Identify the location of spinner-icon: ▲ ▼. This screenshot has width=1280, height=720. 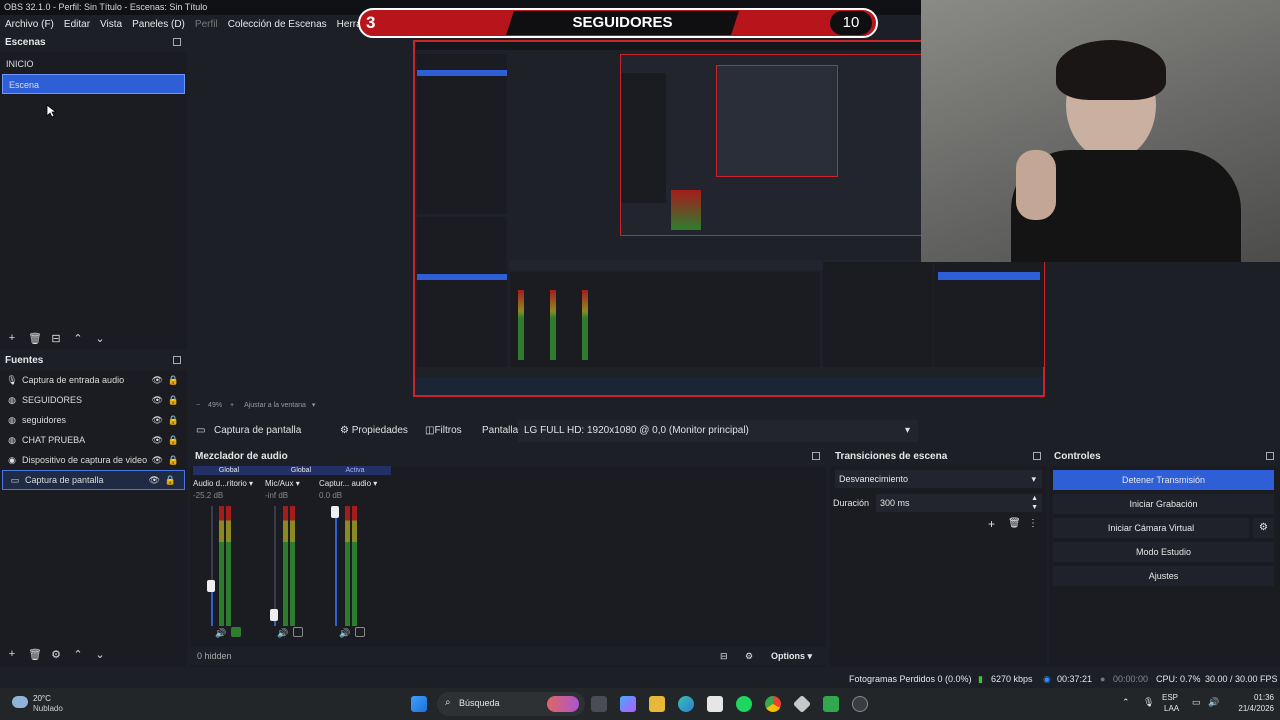
(1034, 503).